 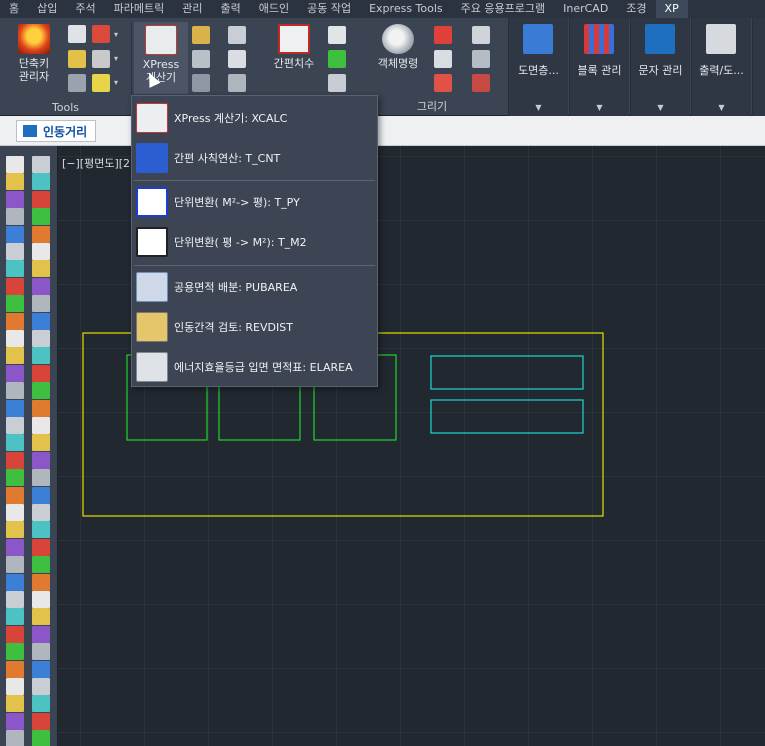 What do you see at coordinates (254, 327) in the screenshot?
I see `menu-item-revdist: 인동간격 검토: REVDIST` at bounding box center [254, 327].